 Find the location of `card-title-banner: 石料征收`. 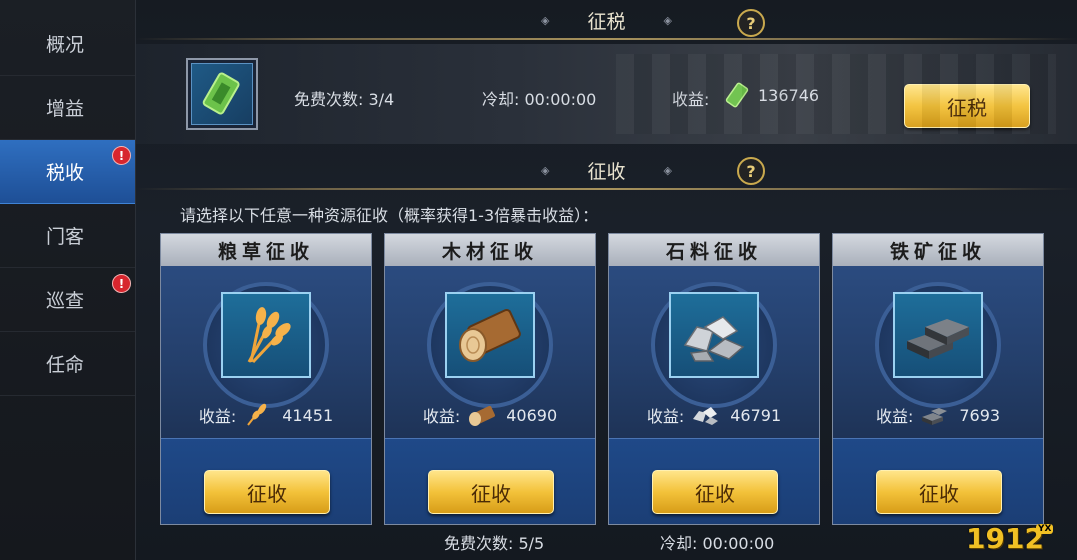

card-title-banner: 石料征收 is located at coordinates (714, 250).